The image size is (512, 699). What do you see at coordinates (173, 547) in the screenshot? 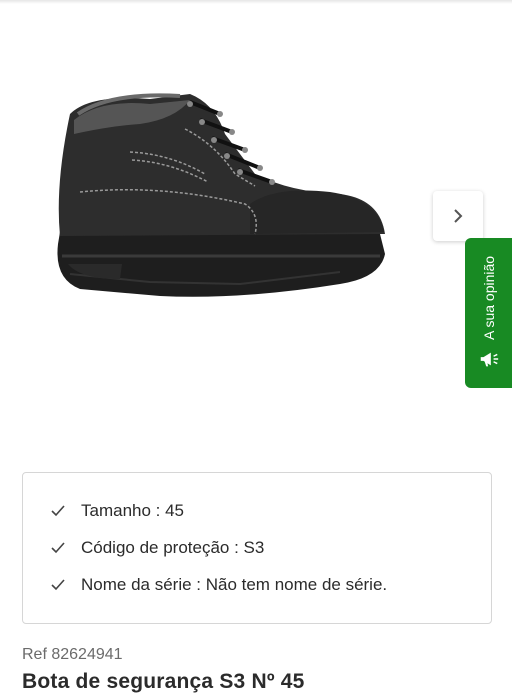
I see `spec-text: Código de proteção : S3` at bounding box center [173, 547].